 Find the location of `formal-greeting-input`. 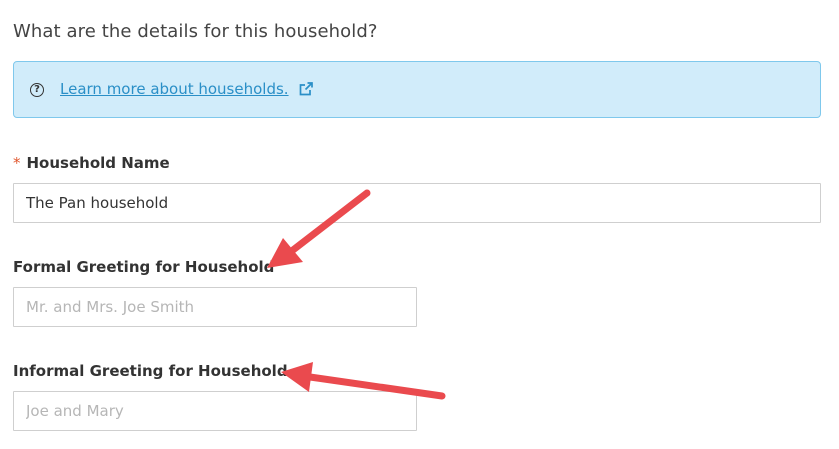

formal-greeting-input is located at coordinates (215, 307).